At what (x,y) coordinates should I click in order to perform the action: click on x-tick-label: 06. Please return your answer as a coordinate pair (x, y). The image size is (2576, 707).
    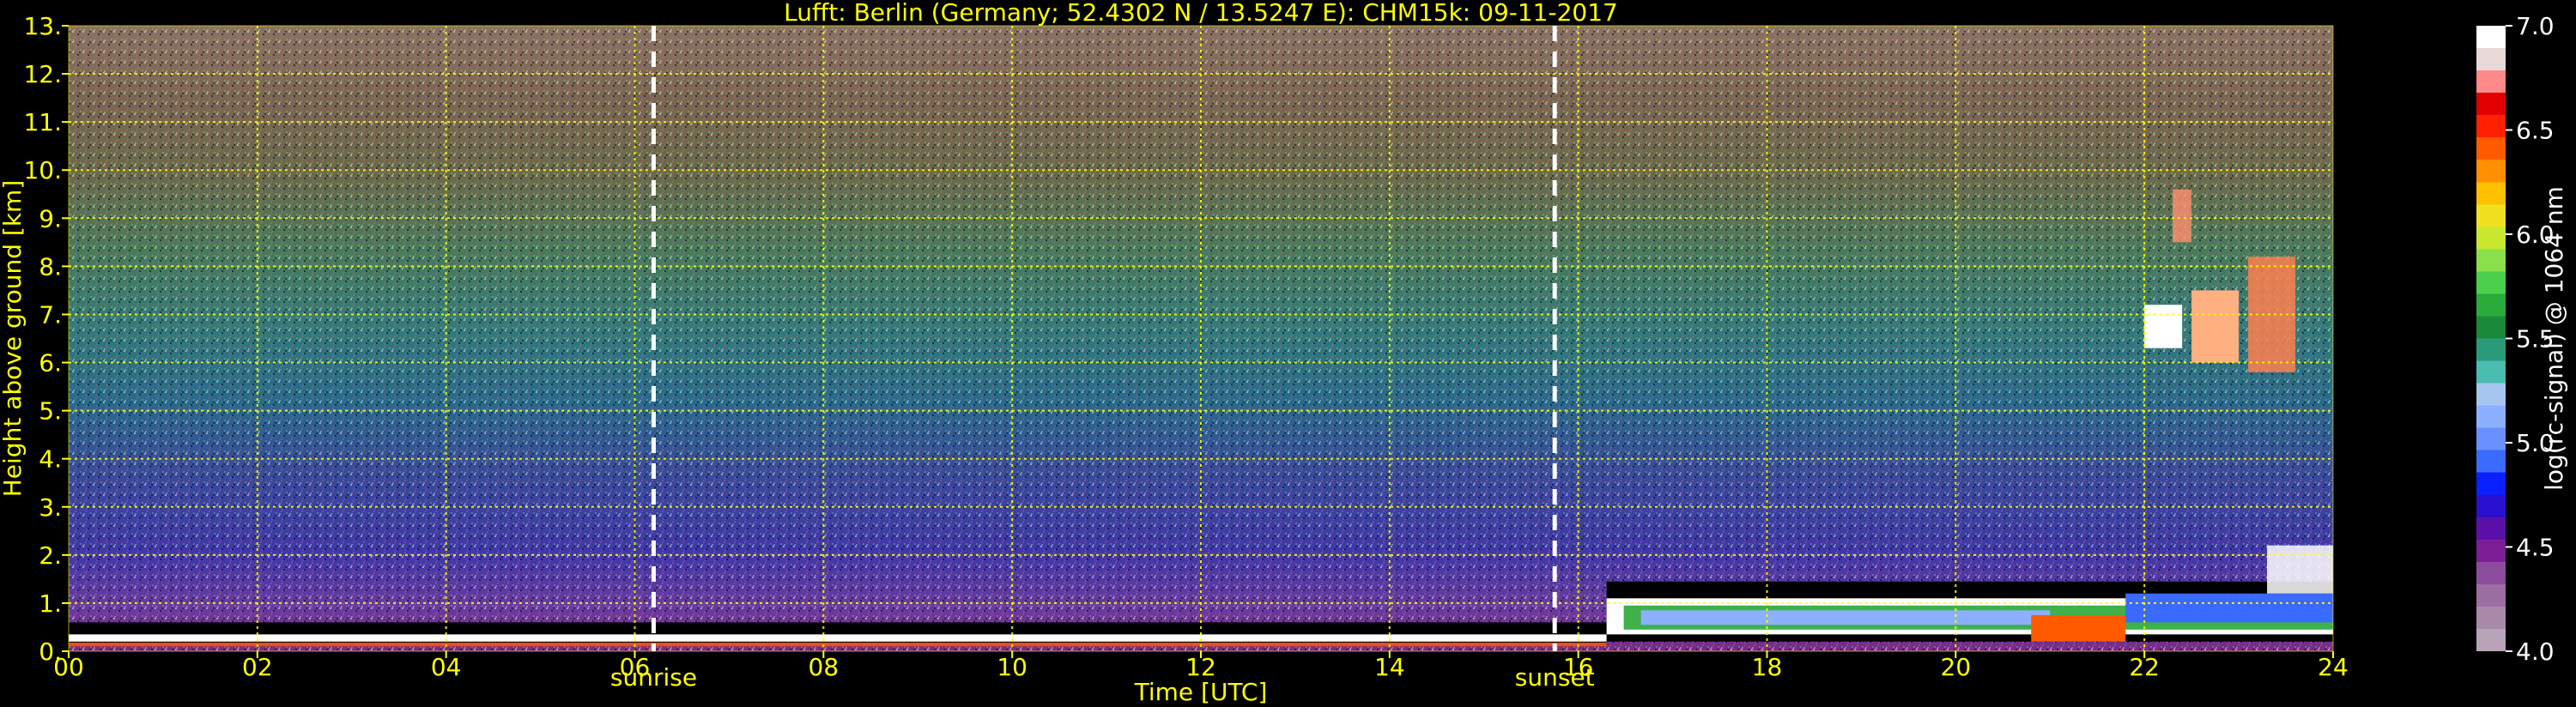
    Looking at the image, I should click on (635, 667).